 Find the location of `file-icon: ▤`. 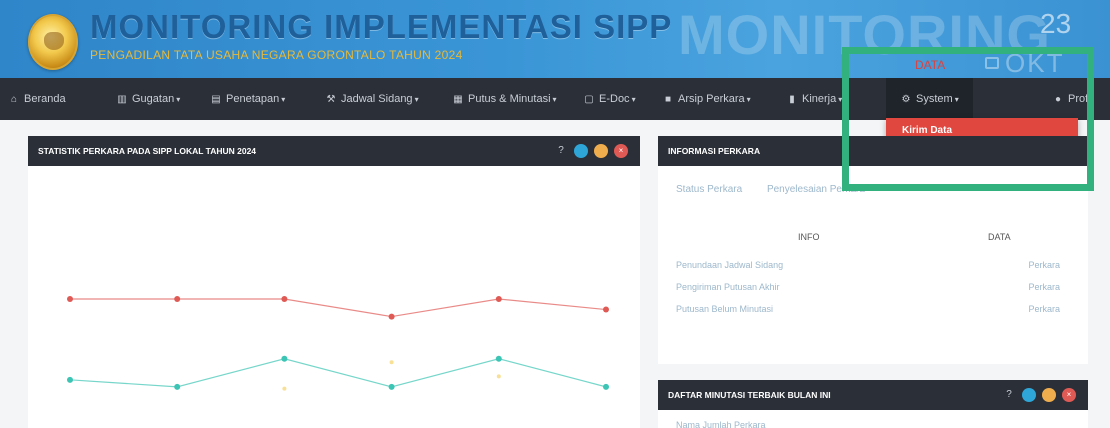

file-icon: ▤ is located at coordinates (216, 99).